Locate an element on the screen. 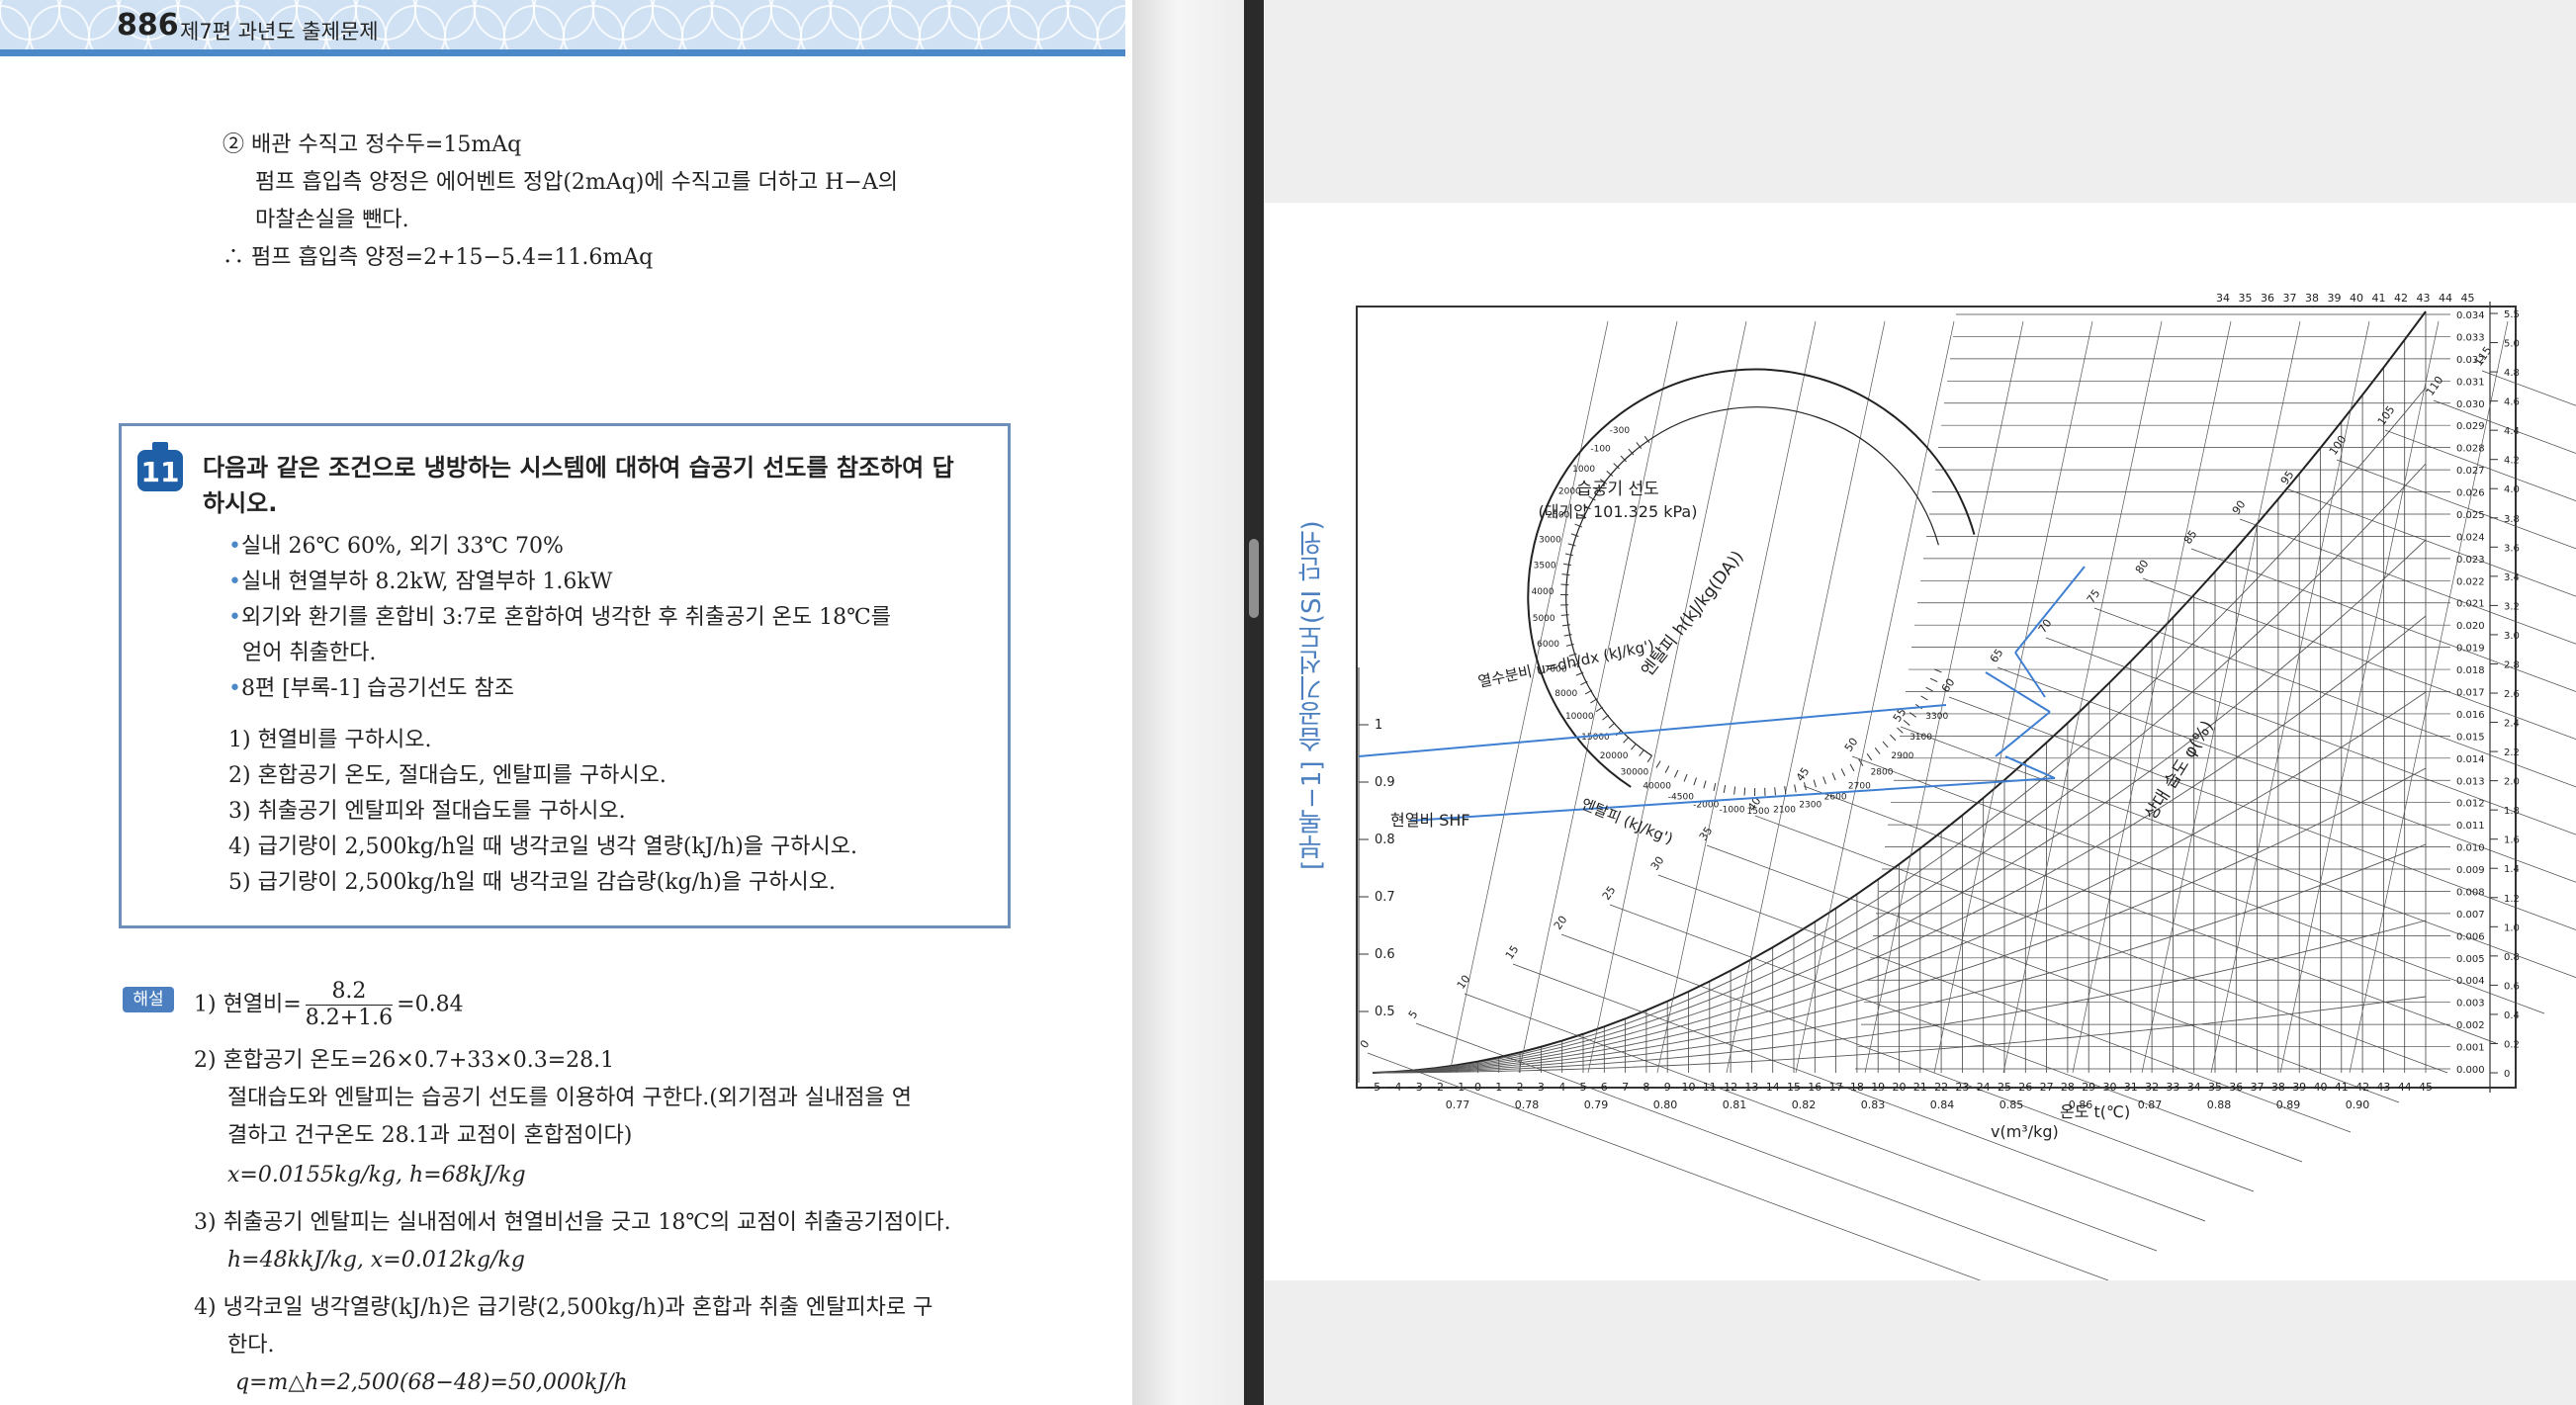 Image resolution: width=2576 pixels, height=1405 pixels. humidity-tick-label: 0.034 is located at coordinates (2470, 315).